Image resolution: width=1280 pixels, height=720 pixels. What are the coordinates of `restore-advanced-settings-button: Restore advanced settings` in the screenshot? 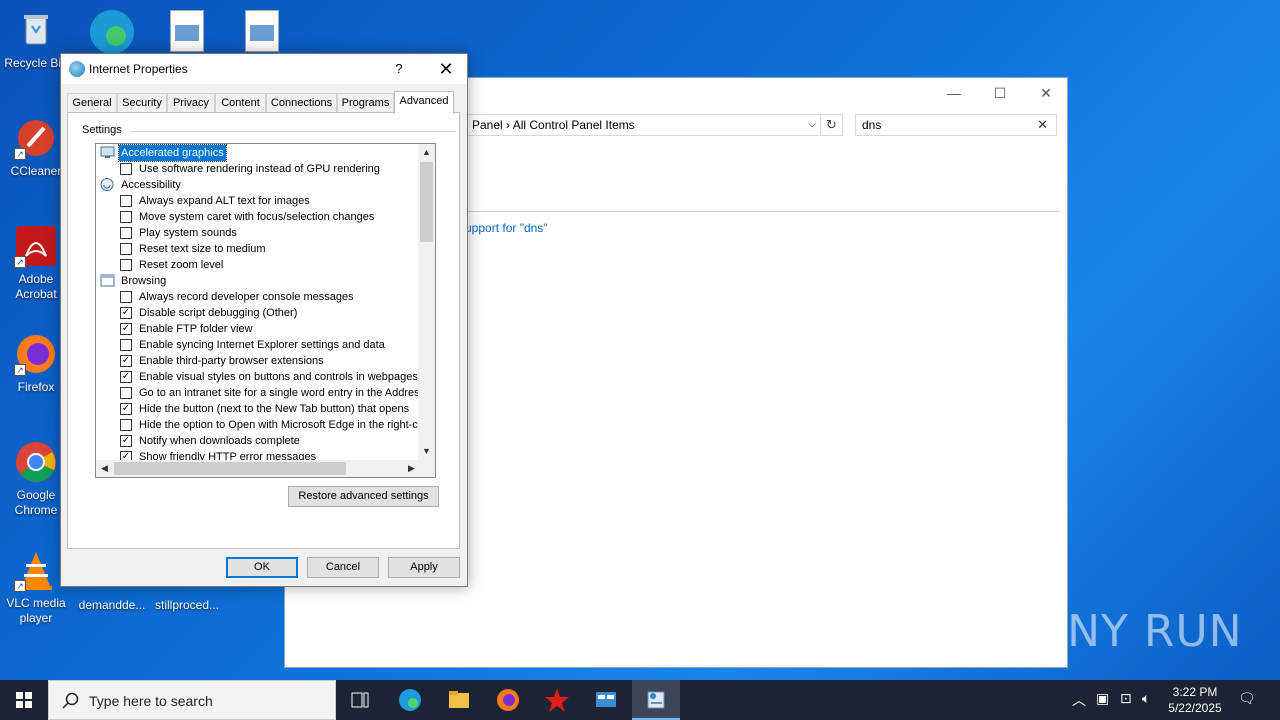 It's located at (363, 496).